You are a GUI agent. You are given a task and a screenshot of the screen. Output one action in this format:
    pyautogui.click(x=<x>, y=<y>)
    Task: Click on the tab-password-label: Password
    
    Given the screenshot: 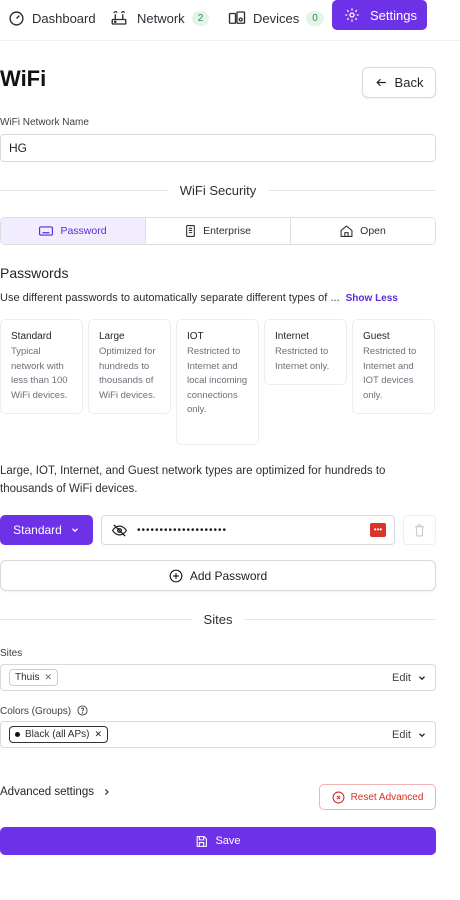 What is the action you would take?
    pyautogui.click(x=83, y=231)
    